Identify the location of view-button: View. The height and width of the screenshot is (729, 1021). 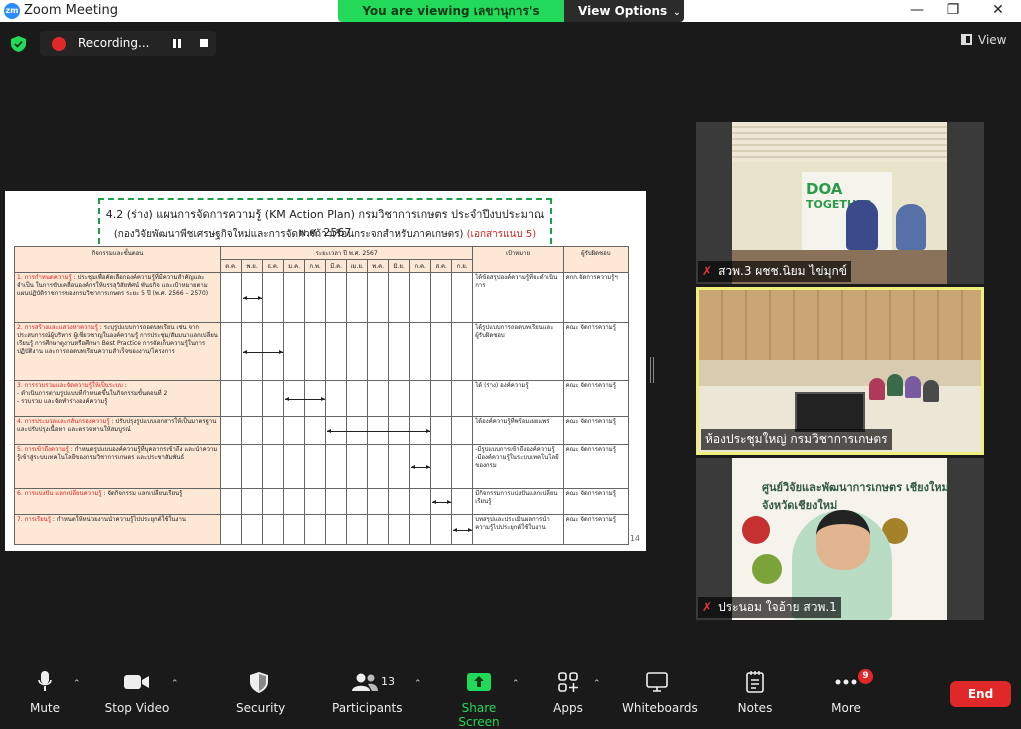
(983, 40).